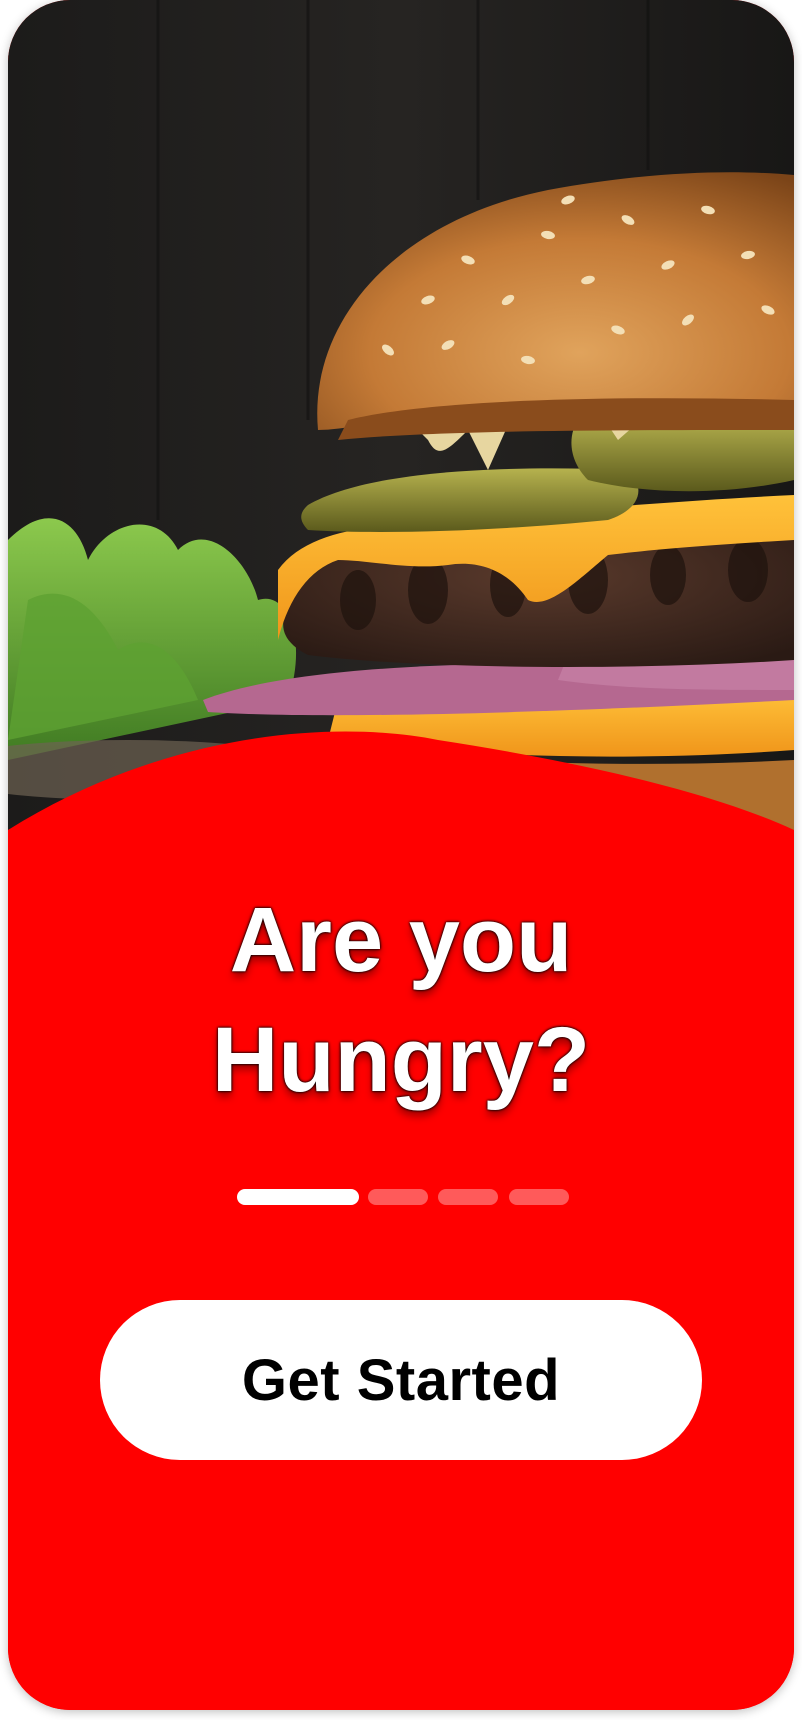 Image resolution: width=802 pixels, height=1720 pixels. I want to click on page-title: Are you Hungry?, so click(401, 1000).